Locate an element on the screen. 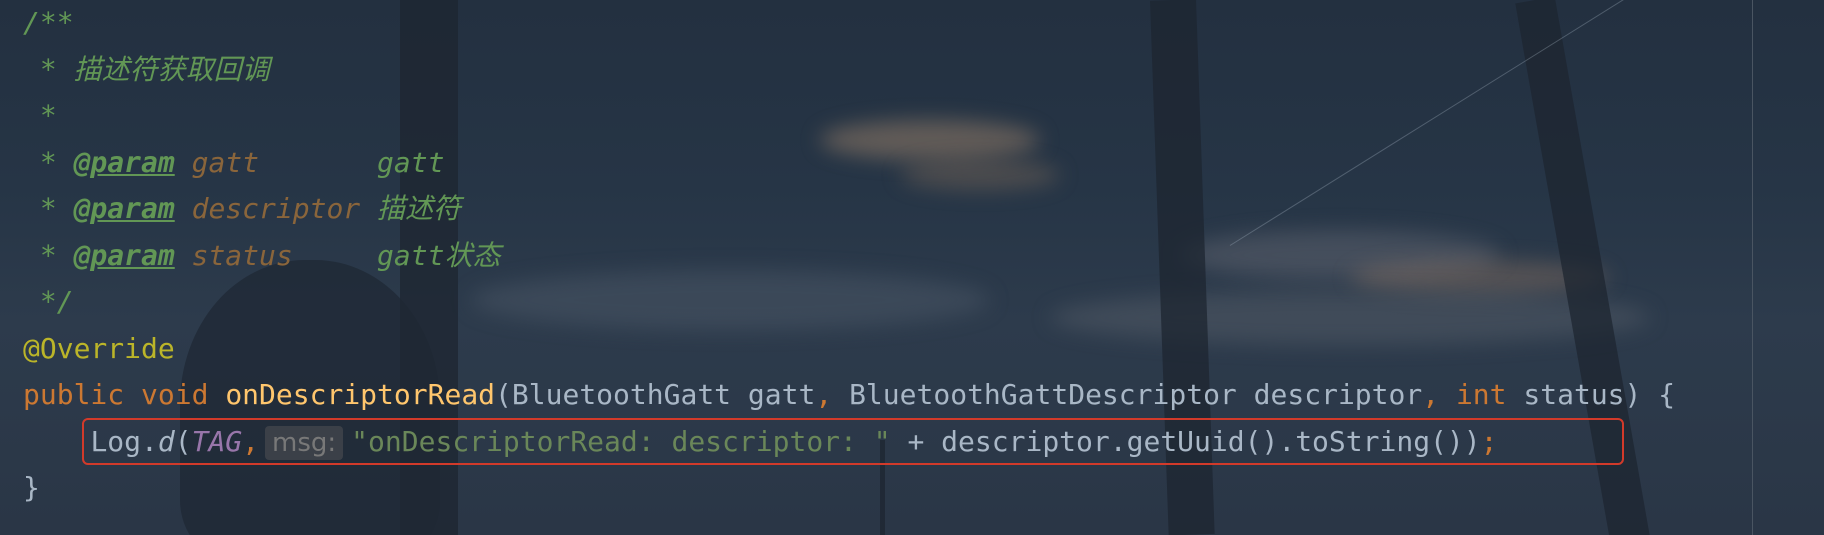 This screenshot has width=1824, height=535. signature-close: ) { is located at coordinates (1650, 394).